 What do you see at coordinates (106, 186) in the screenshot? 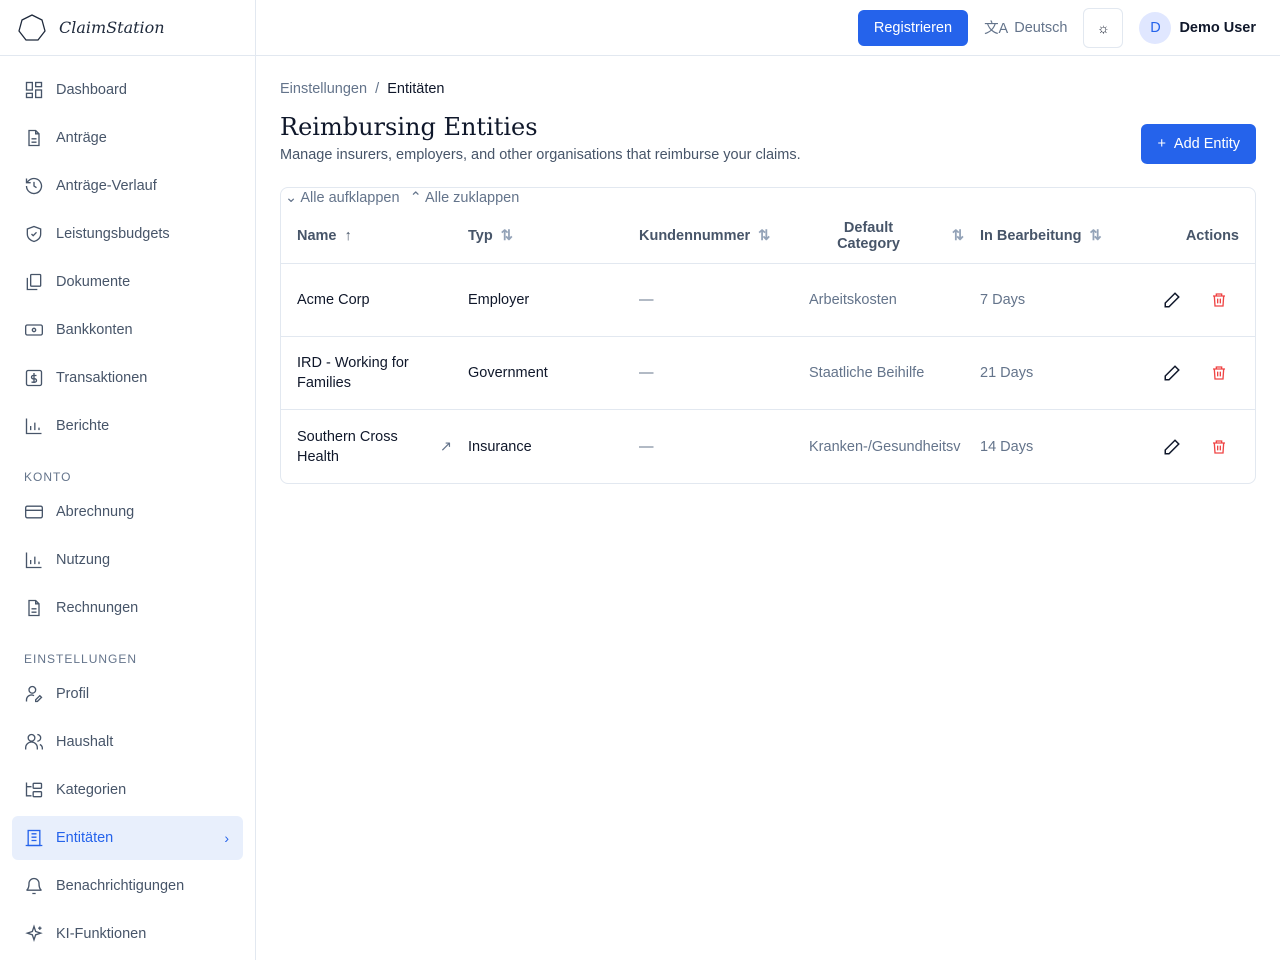
I see `sidebar-item-label: Anträge-Verlauf` at bounding box center [106, 186].